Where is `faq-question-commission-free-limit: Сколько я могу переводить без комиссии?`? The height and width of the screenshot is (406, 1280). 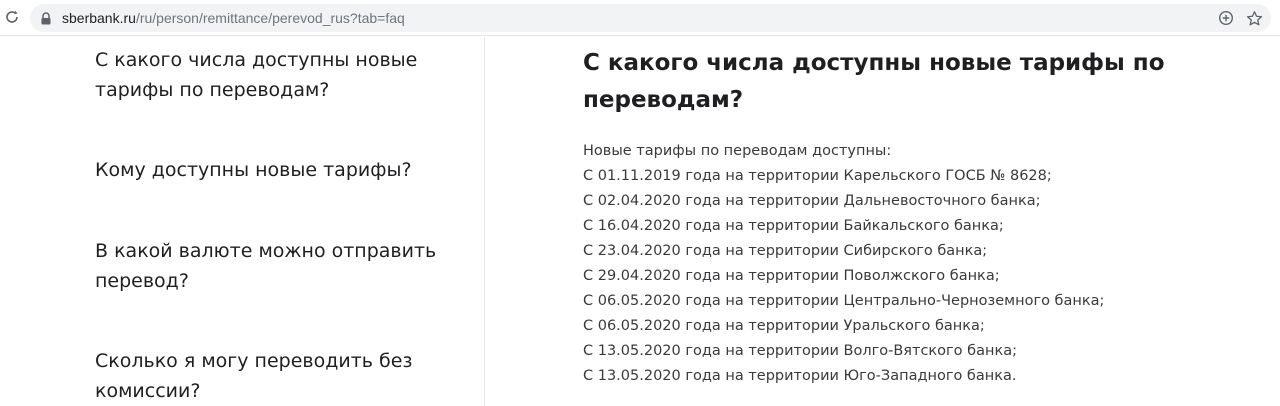 faq-question-commission-free-limit: Сколько я могу переводить без комиссии? is located at coordinates (267, 376).